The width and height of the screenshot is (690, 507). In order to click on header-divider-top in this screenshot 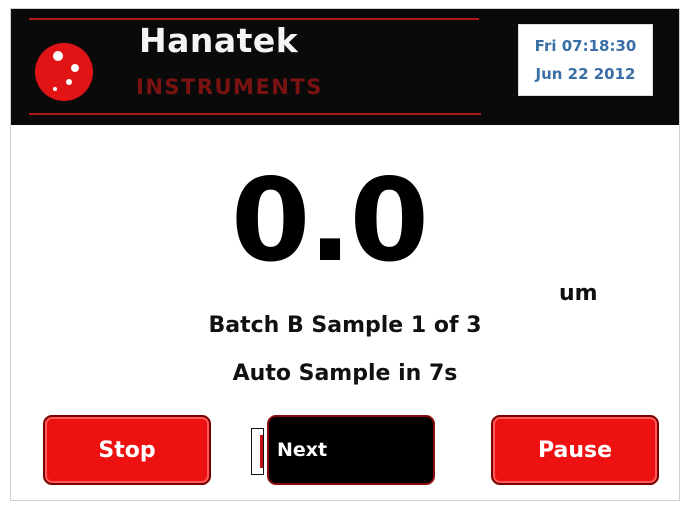, I will do `click(254, 19)`.